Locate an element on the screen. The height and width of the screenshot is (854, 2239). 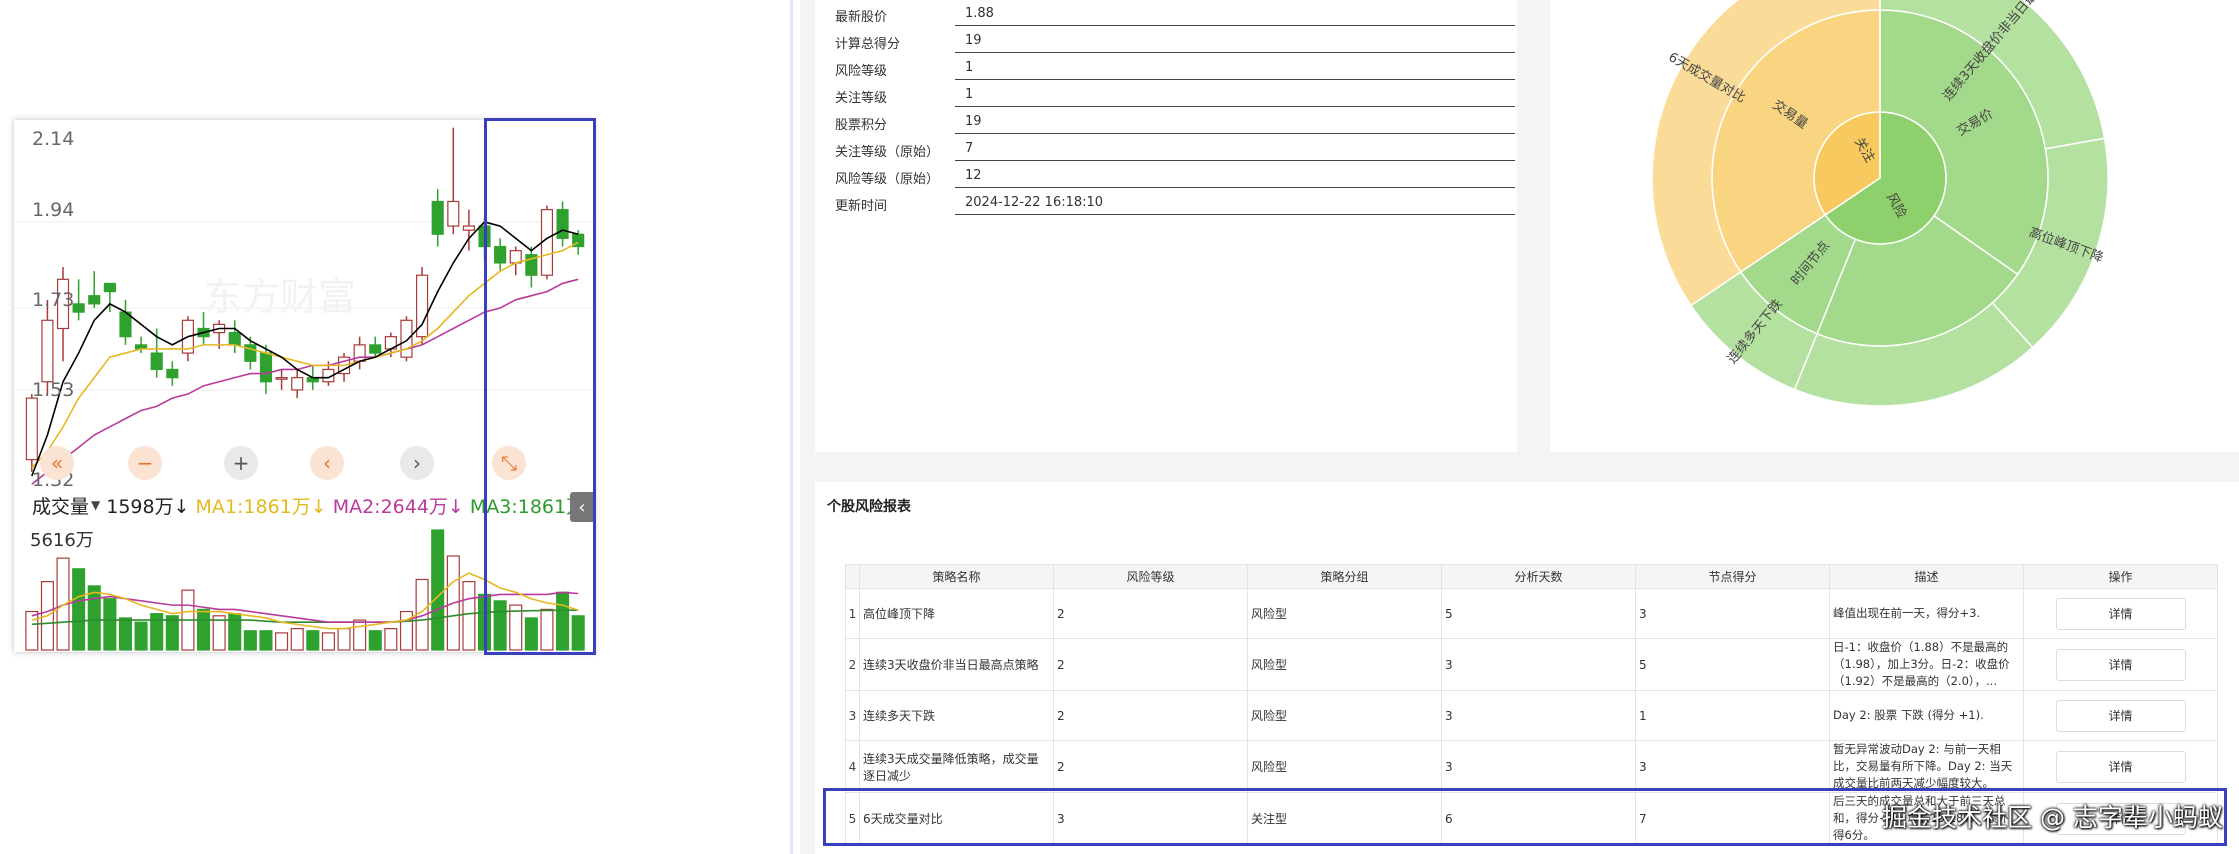
info-row: 风险等级（原始） 12 is located at coordinates (1175, 178).